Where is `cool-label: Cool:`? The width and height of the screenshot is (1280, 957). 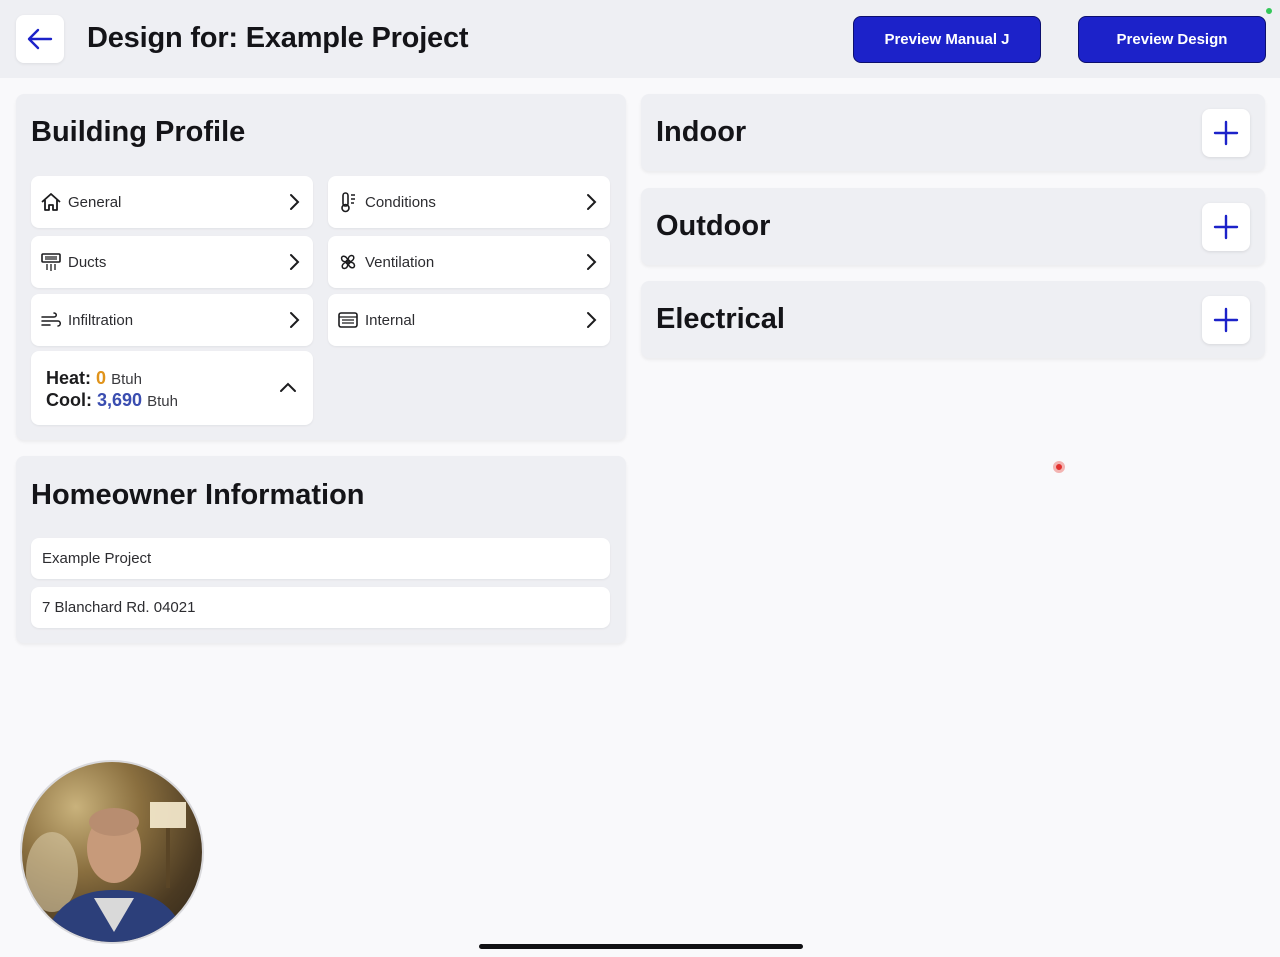 cool-label: Cool: is located at coordinates (69, 400).